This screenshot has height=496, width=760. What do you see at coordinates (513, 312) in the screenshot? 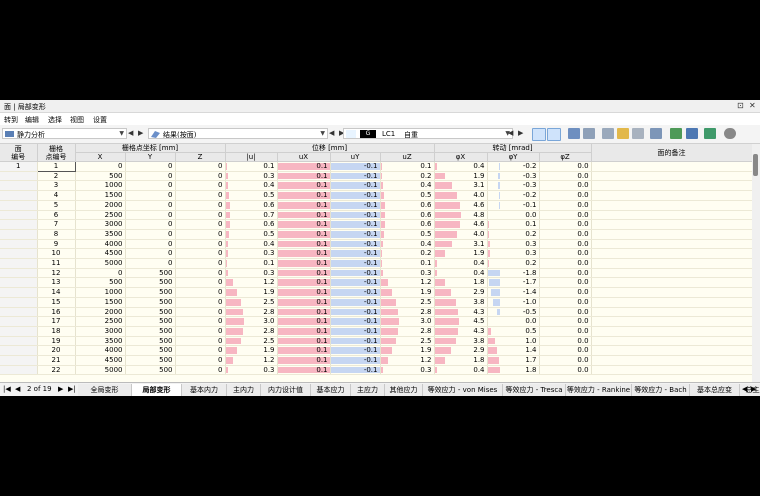
I see `phy-cell: -0.5` at bounding box center [513, 312].